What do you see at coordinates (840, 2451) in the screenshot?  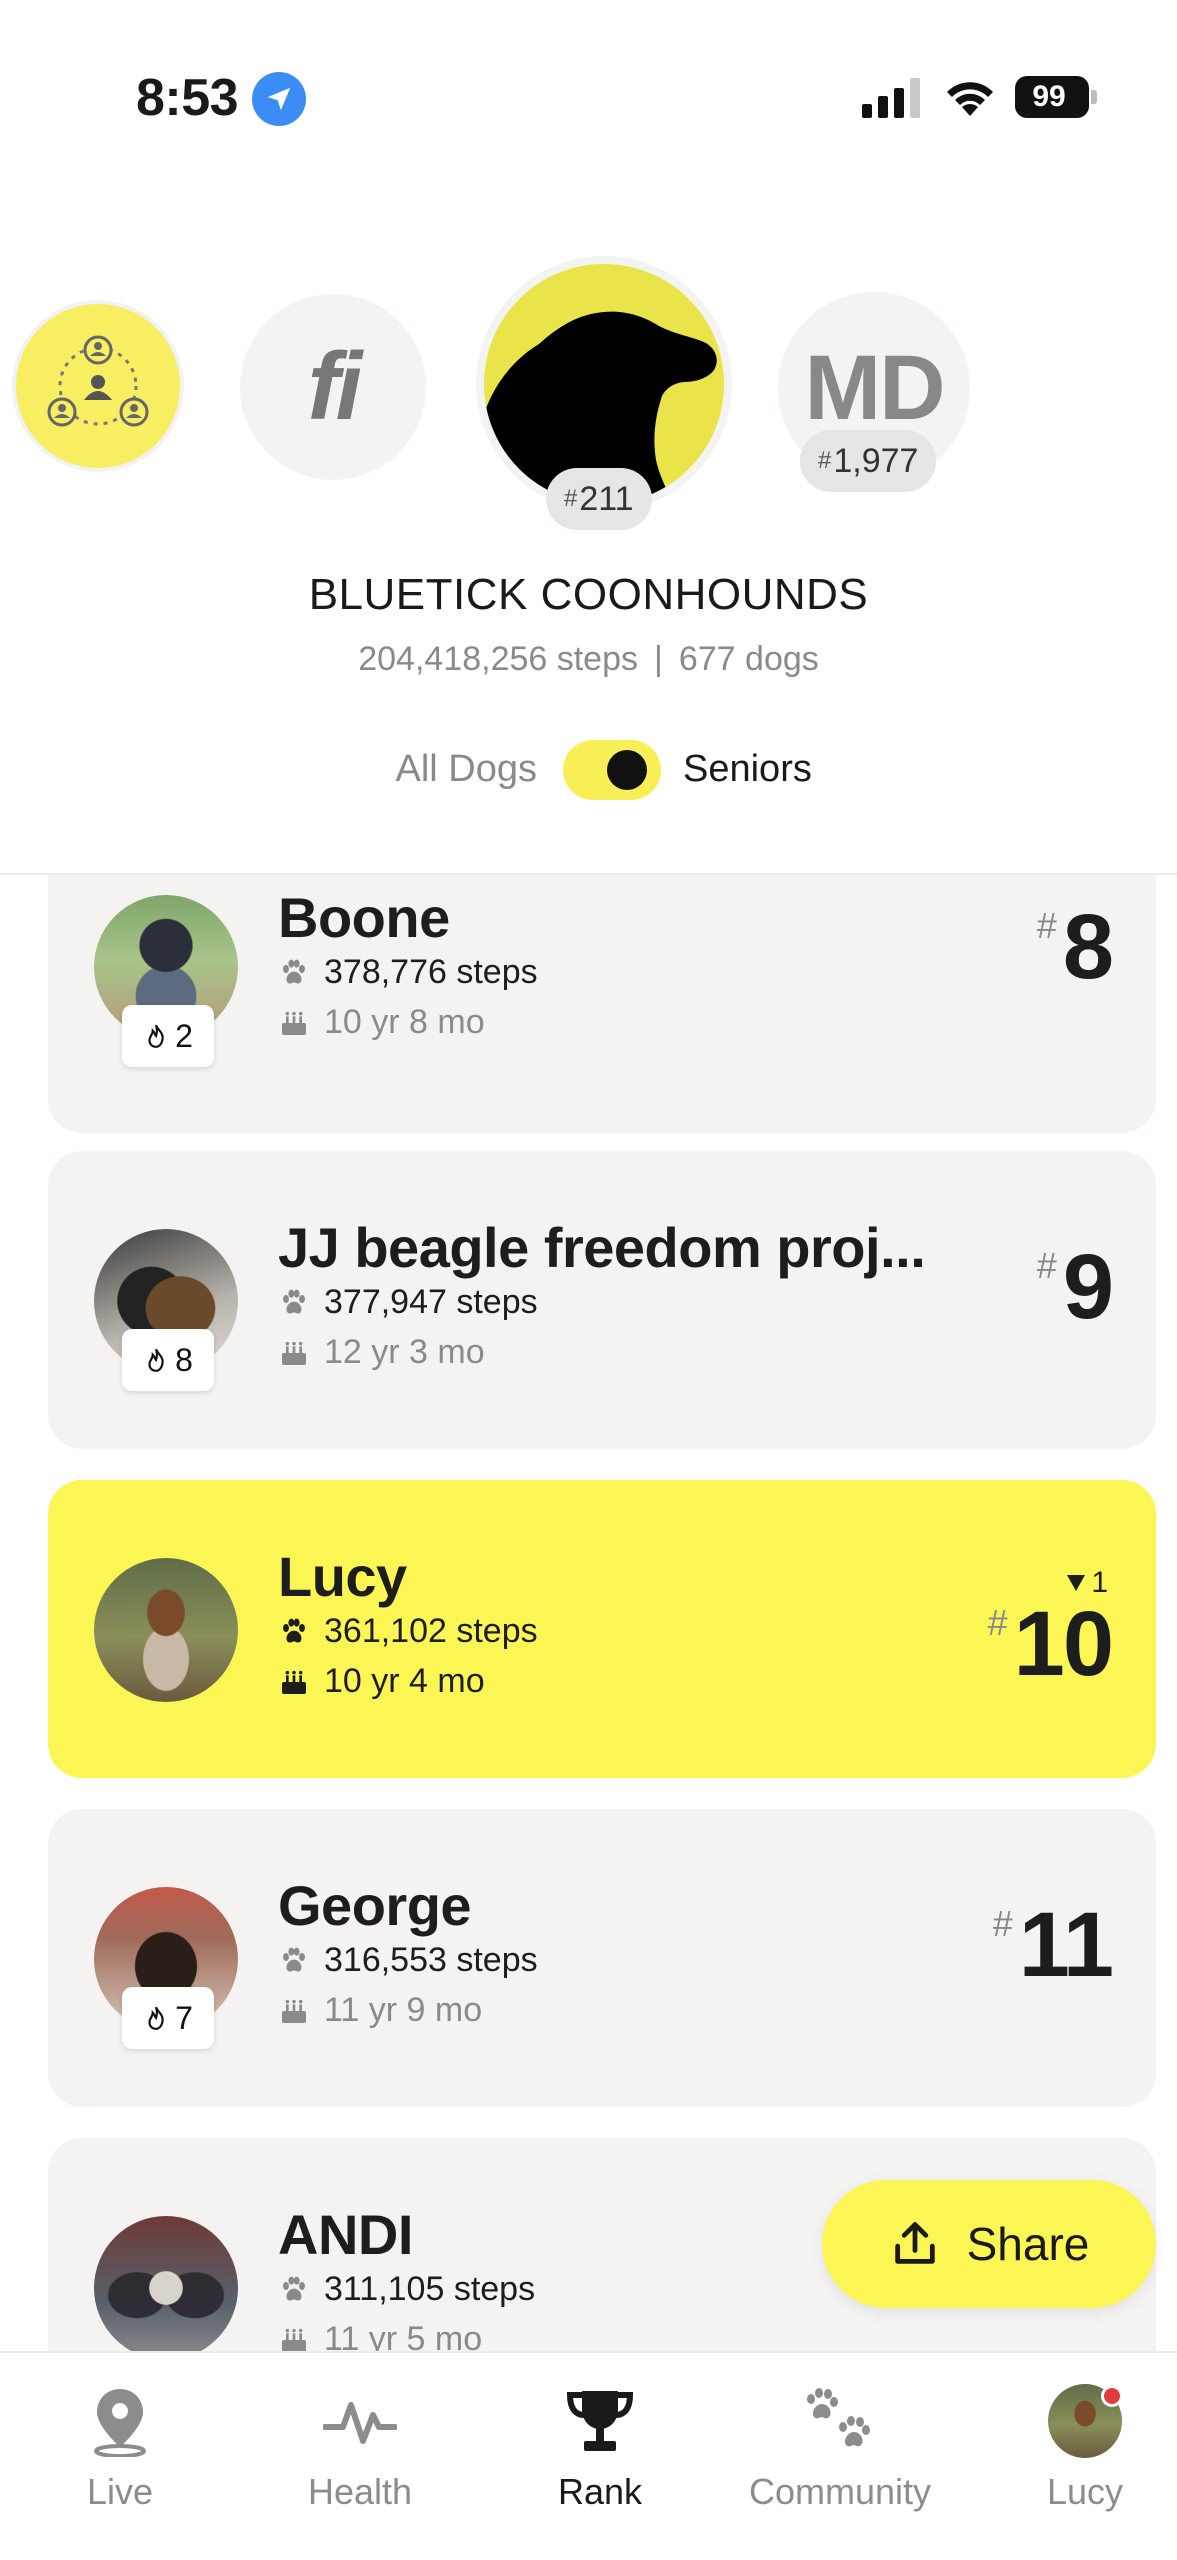 I see `tab-community: Community` at bounding box center [840, 2451].